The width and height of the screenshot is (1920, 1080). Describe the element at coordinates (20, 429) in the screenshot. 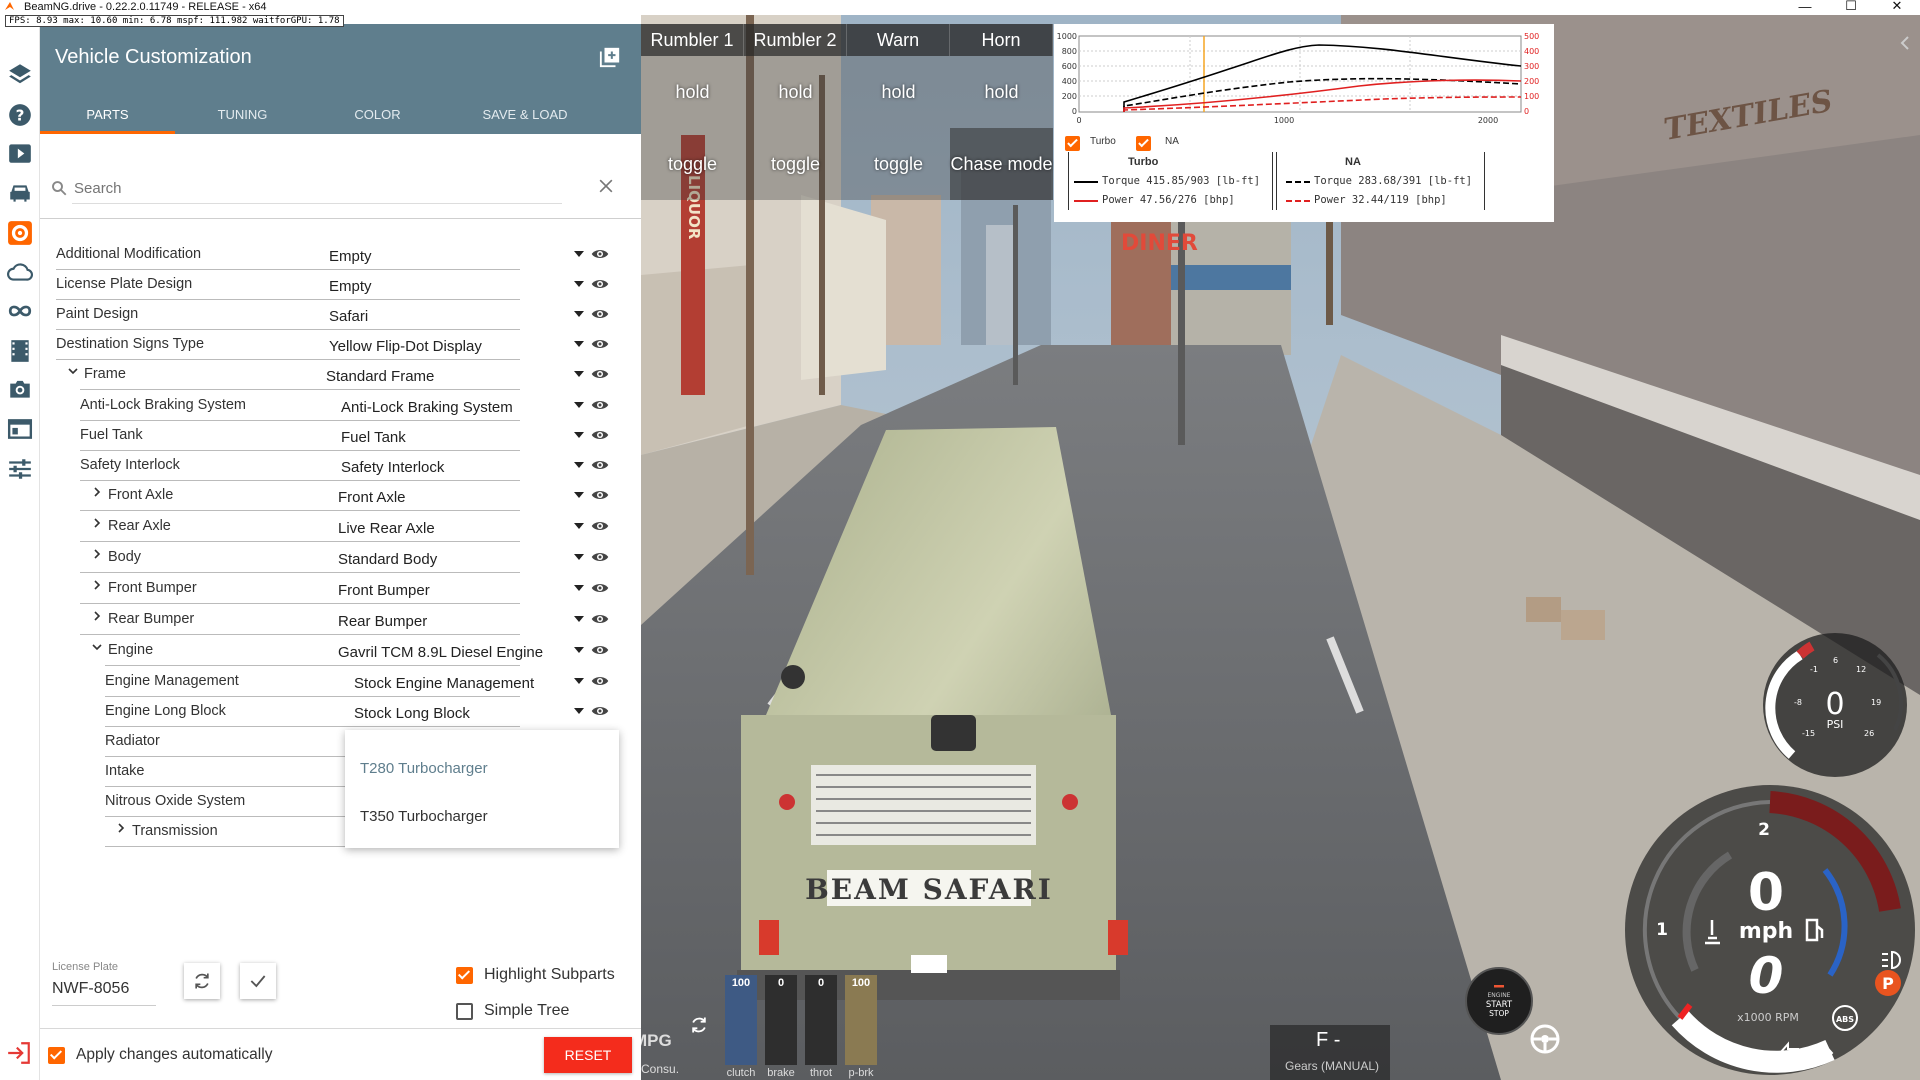

I see `ui-apps-icon` at that location.